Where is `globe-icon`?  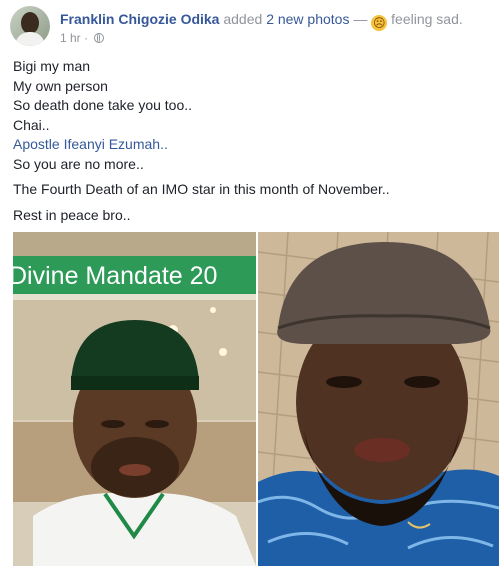
globe-icon is located at coordinates (99, 38).